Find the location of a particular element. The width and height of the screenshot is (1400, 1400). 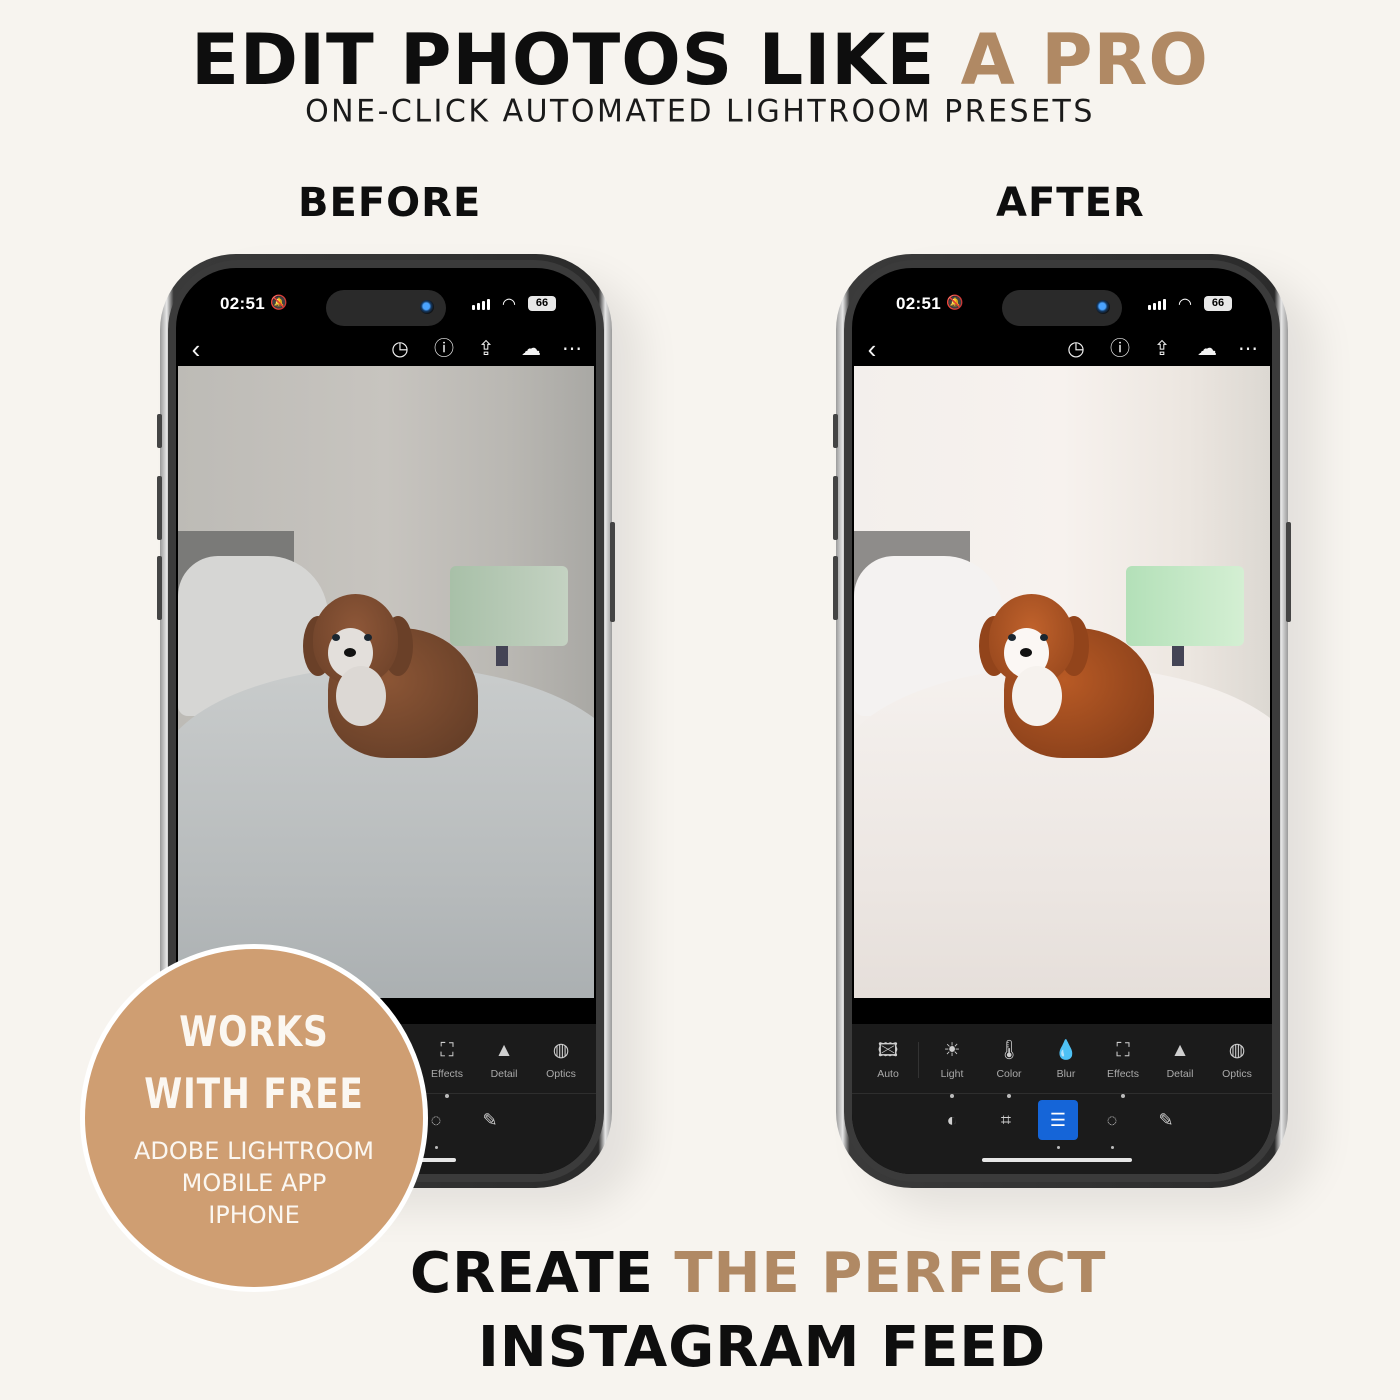

badge-line-4: MOBILE APP is located at coordinates (254, 1183).